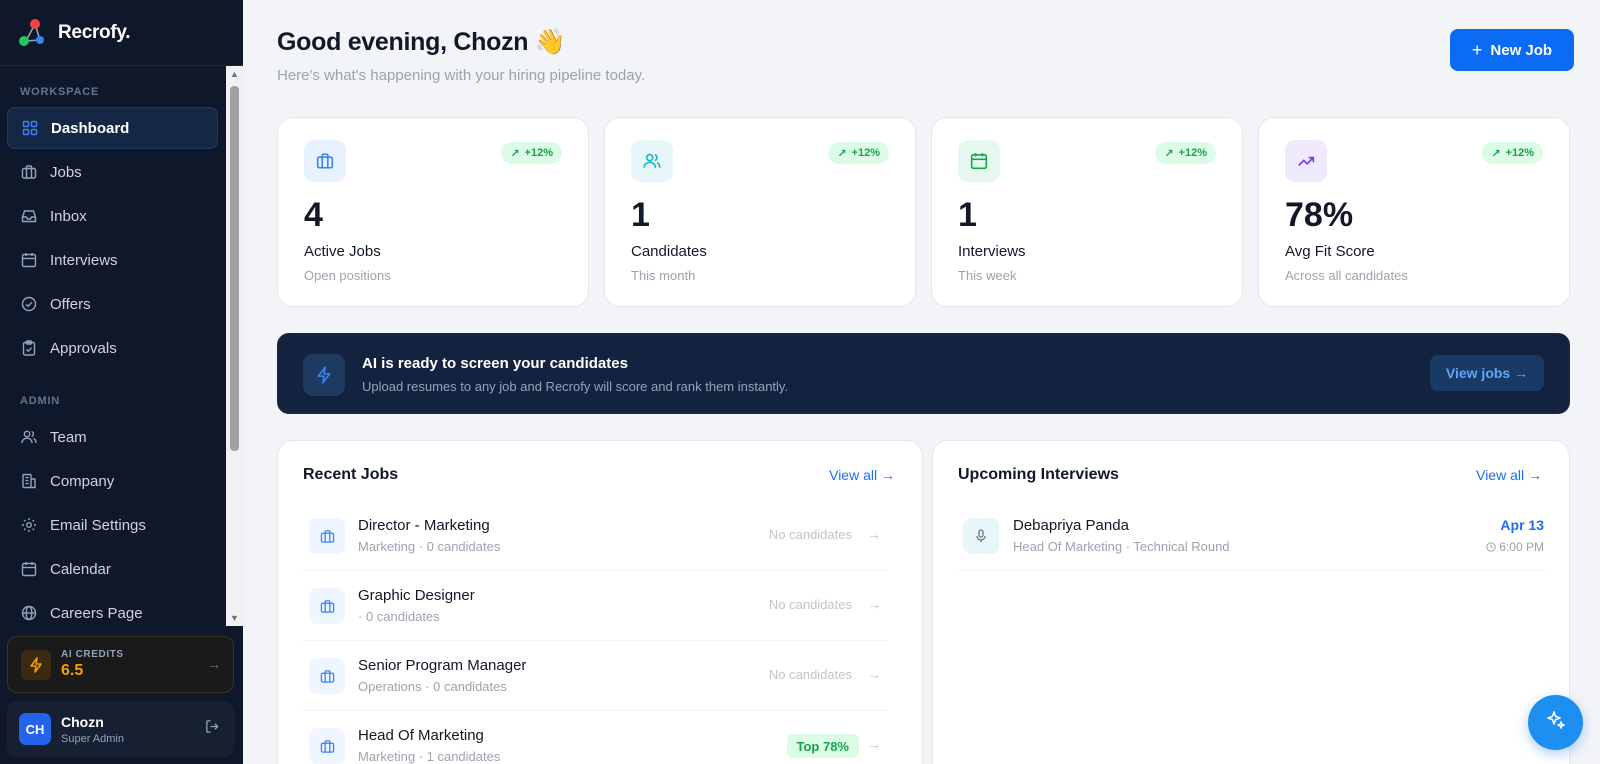 Image resolution: width=1600 pixels, height=764 pixels. What do you see at coordinates (112, 437) in the screenshot?
I see `sidebar-item-team: Team` at bounding box center [112, 437].